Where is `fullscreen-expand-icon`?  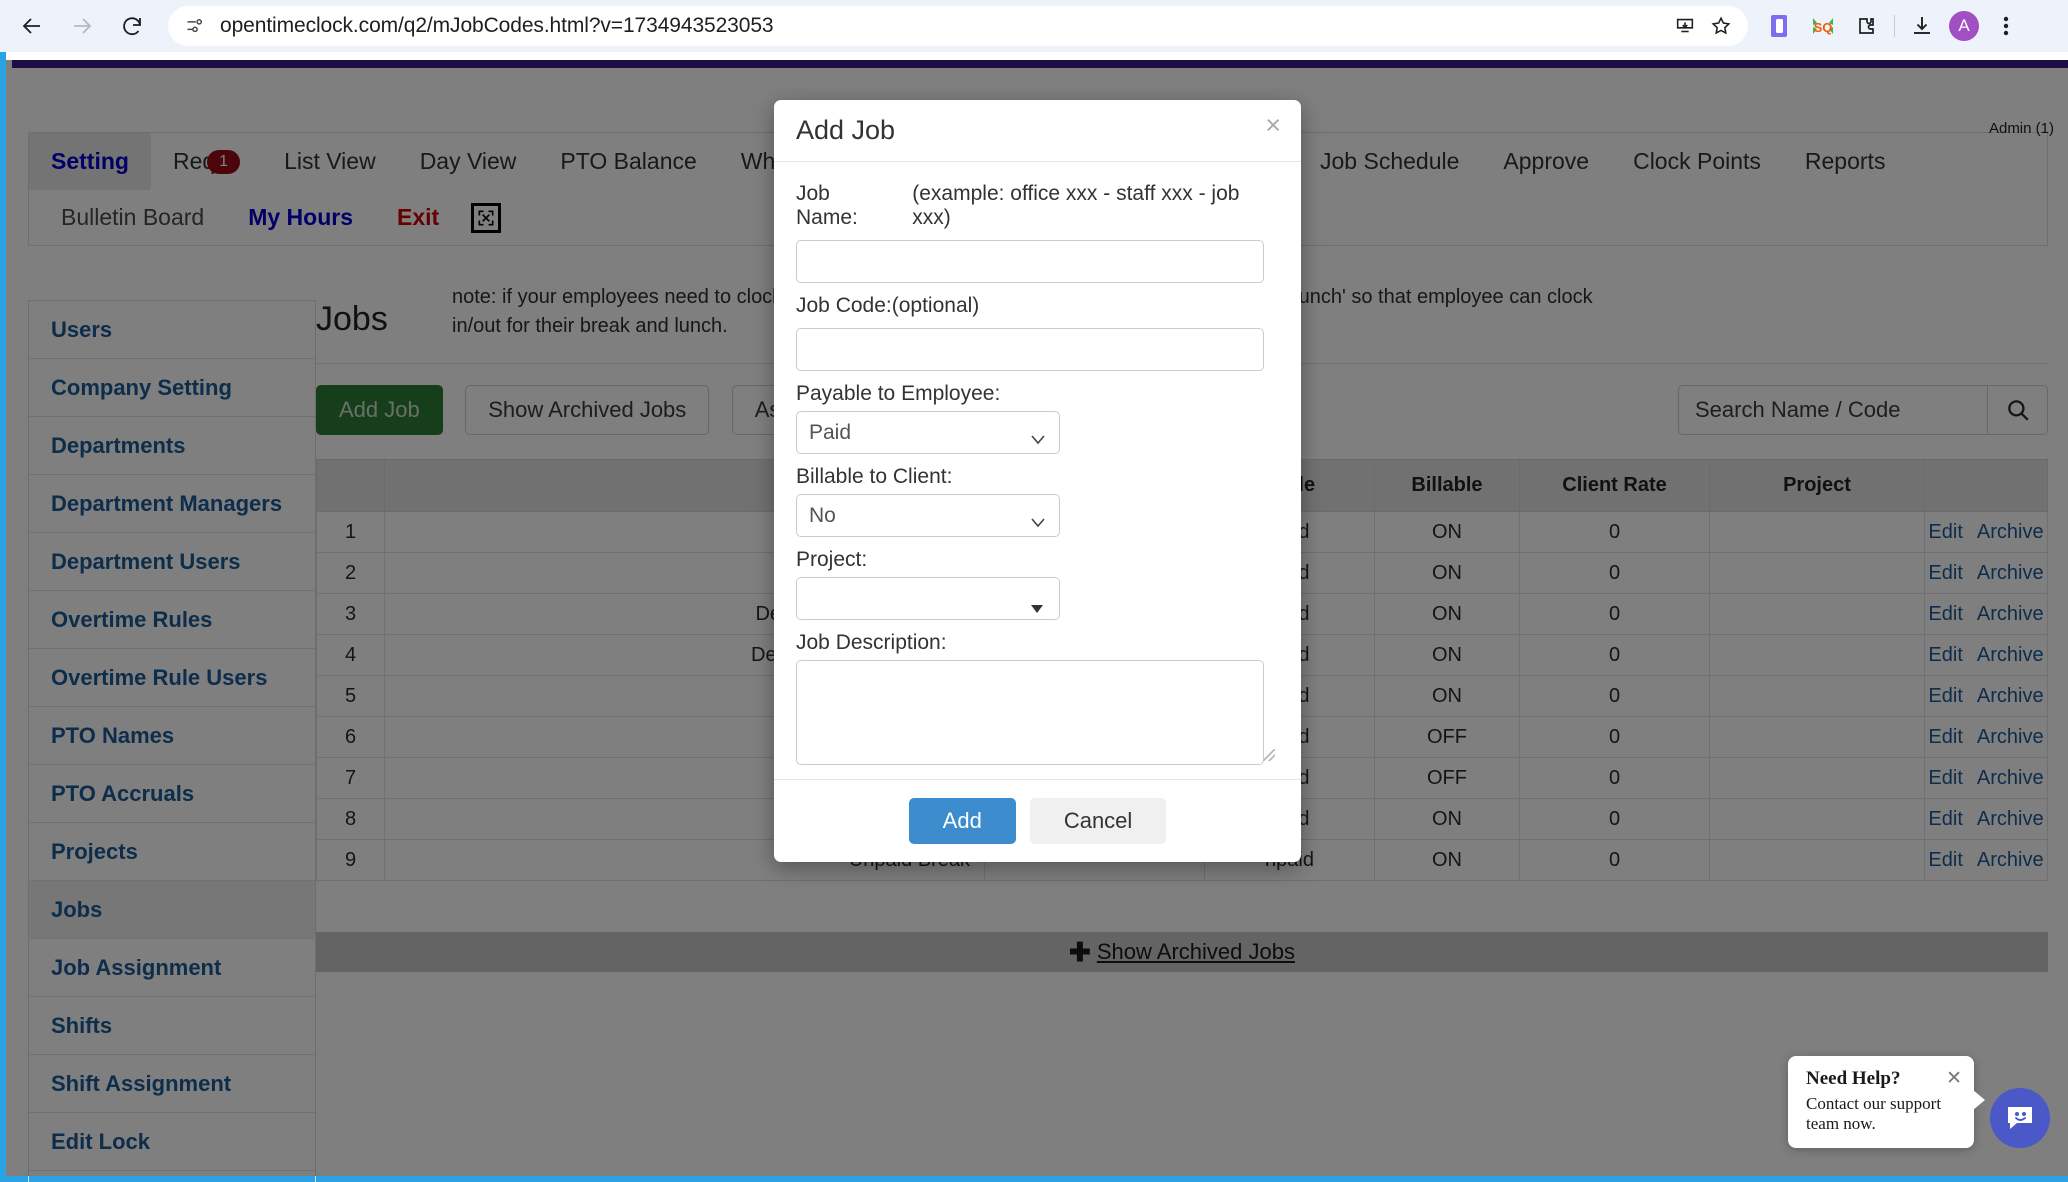 fullscreen-expand-icon is located at coordinates (486, 217).